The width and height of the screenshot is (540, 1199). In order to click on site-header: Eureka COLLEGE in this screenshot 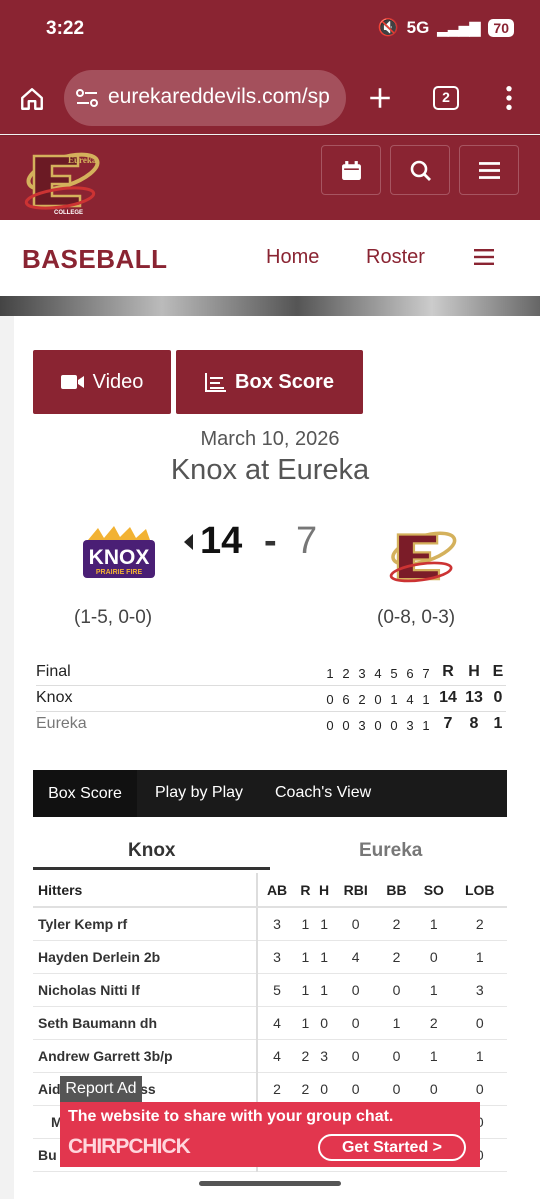, I will do `click(270, 177)`.